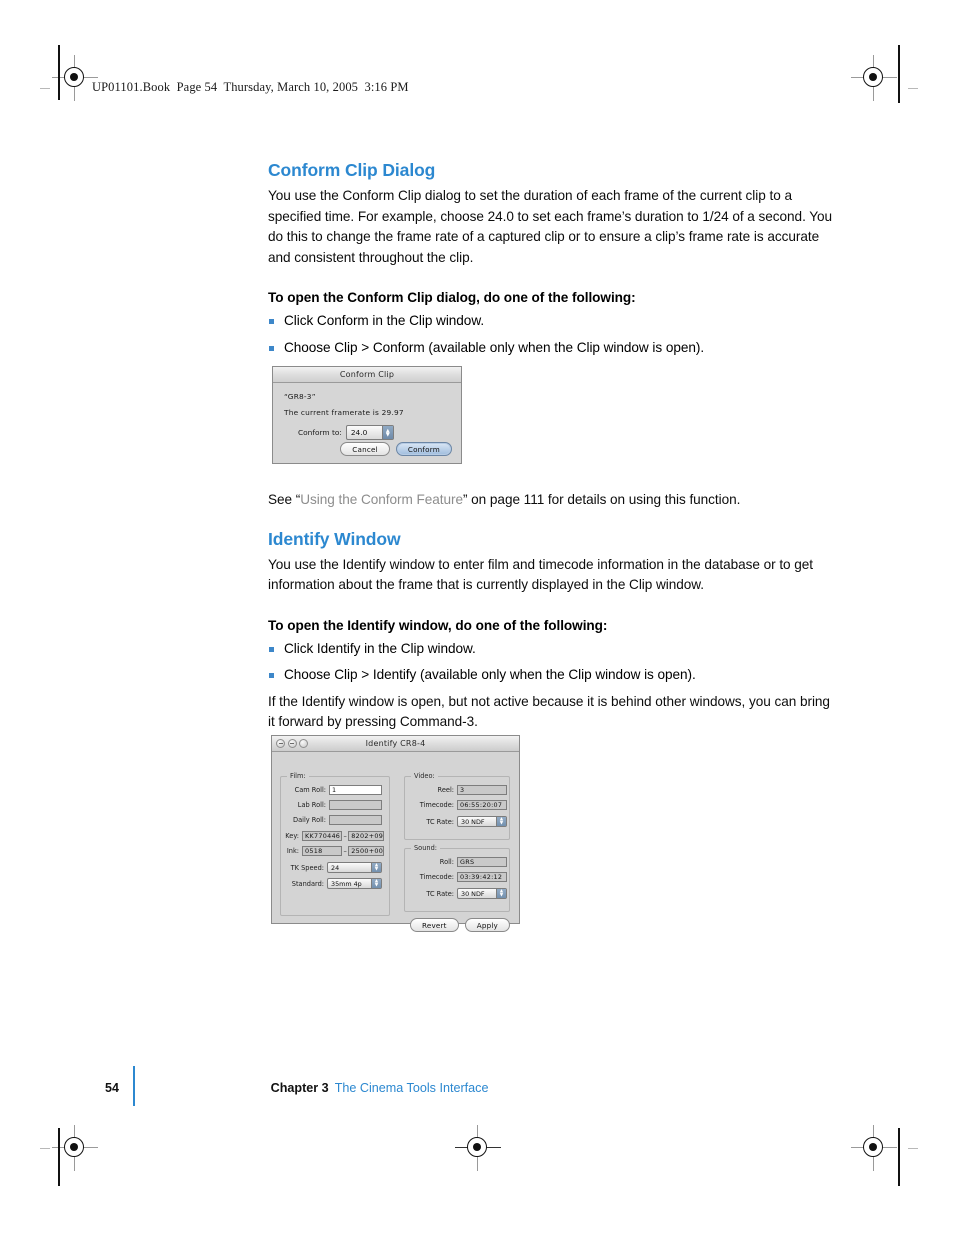 This screenshot has height=1235, width=954. What do you see at coordinates (284, 500) in the screenshot?
I see `see-also-prefix: See “` at bounding box center [284, 500].